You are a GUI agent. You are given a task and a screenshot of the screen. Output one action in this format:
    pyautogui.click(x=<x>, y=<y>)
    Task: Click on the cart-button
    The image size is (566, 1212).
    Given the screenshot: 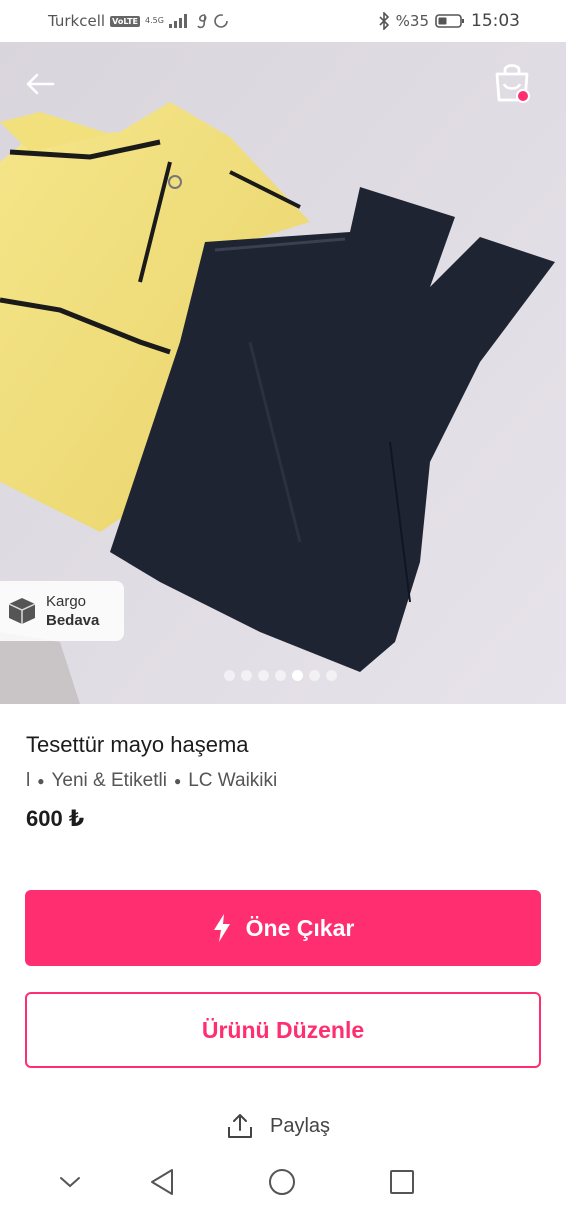 What is the action you would take?
    pyautogui.click(x=512, y=84)
    